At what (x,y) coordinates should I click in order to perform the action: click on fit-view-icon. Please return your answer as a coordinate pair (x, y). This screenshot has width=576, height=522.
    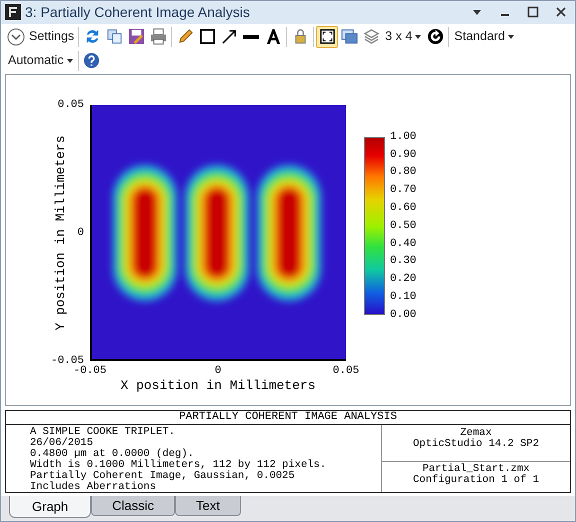
    Looking at the image, I should click on (327, 37).